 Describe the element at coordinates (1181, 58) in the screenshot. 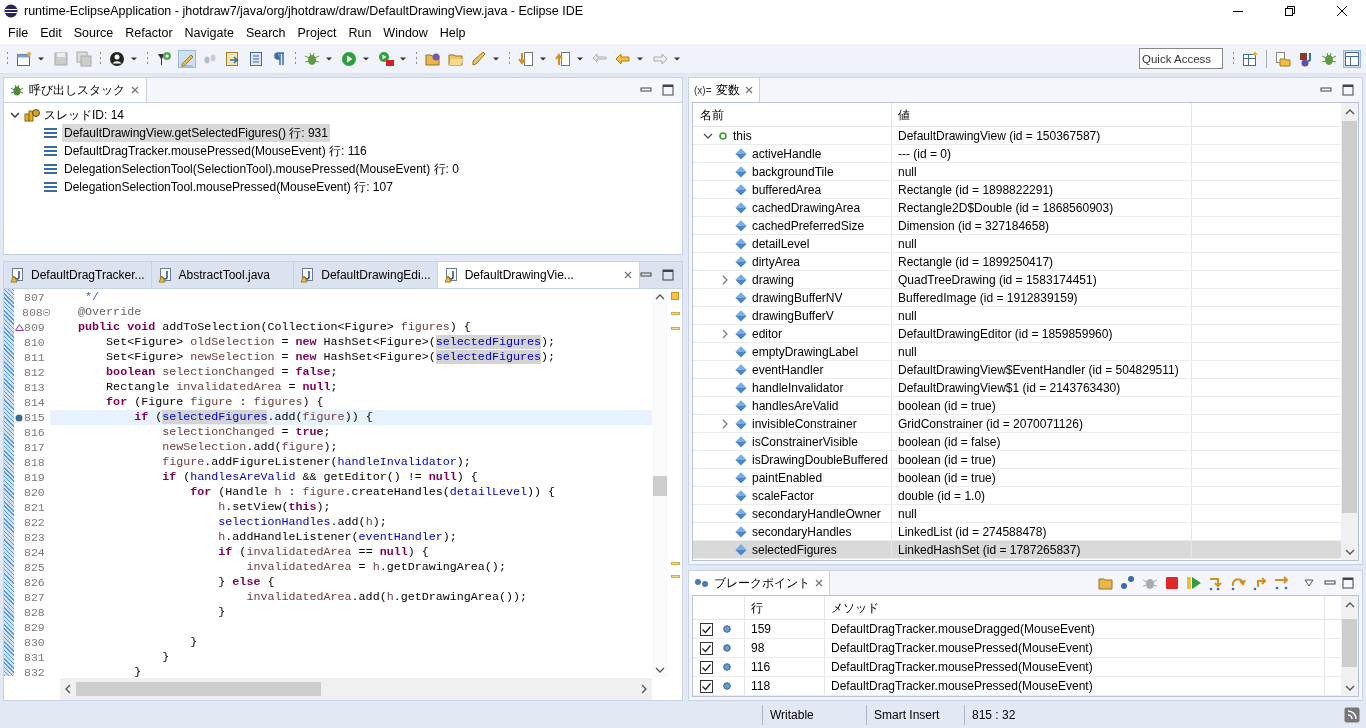

I see `search-field: Quick Access` at that location.